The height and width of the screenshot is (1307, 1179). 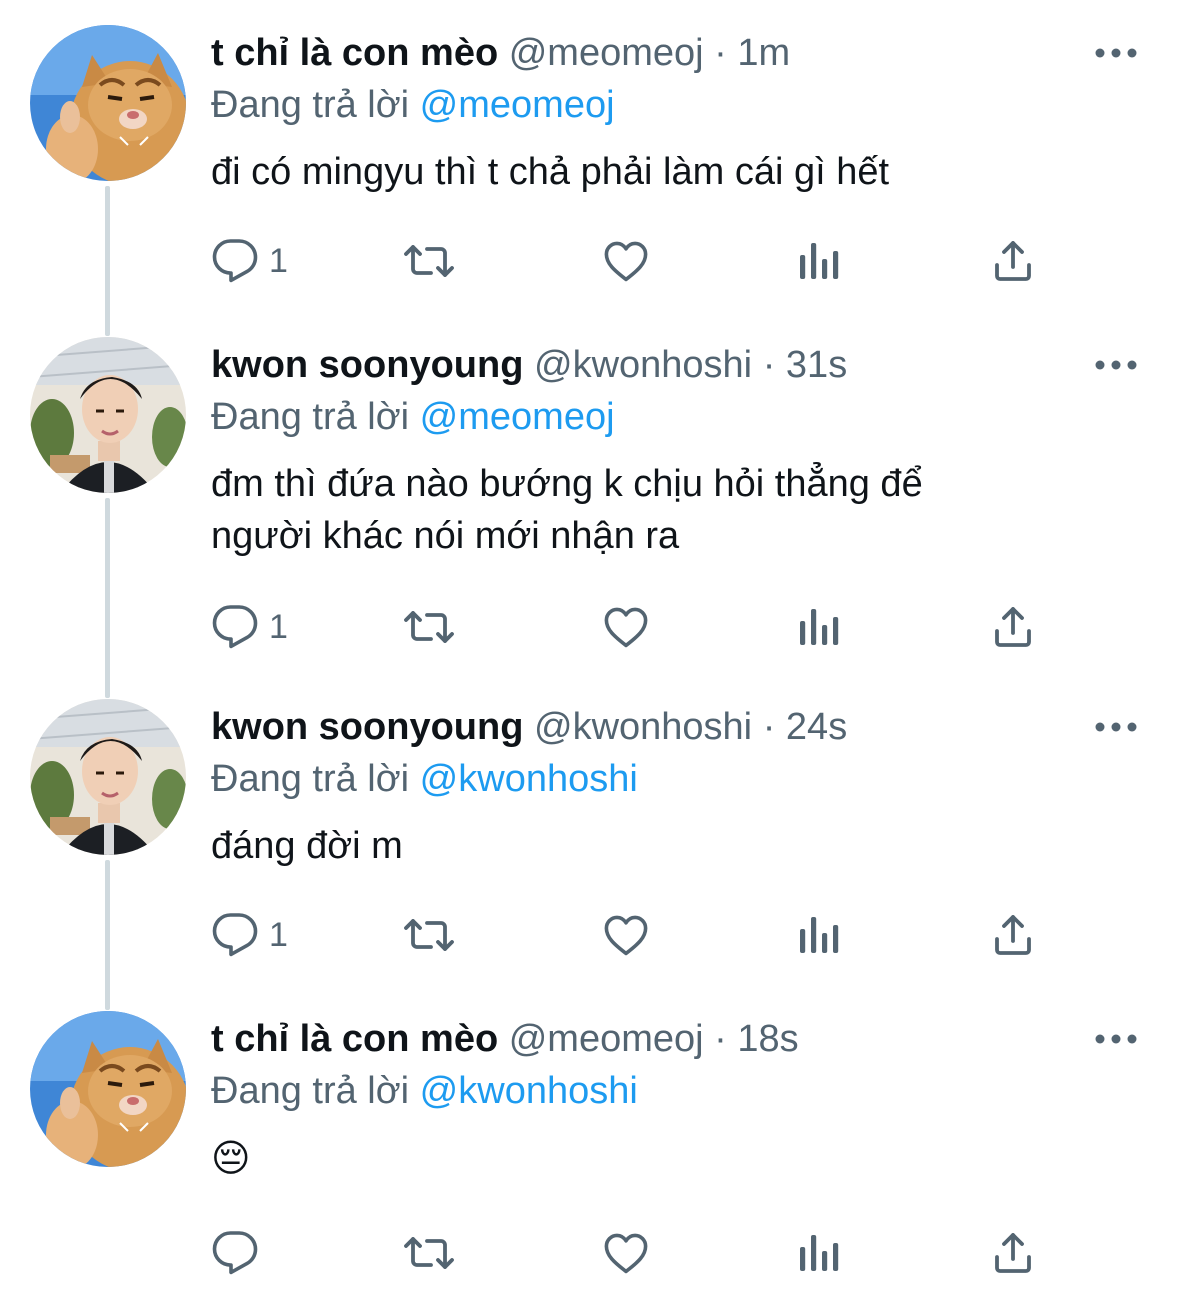 I want to click on tweet-text: đáng đời m, so click(x=661, y=846).